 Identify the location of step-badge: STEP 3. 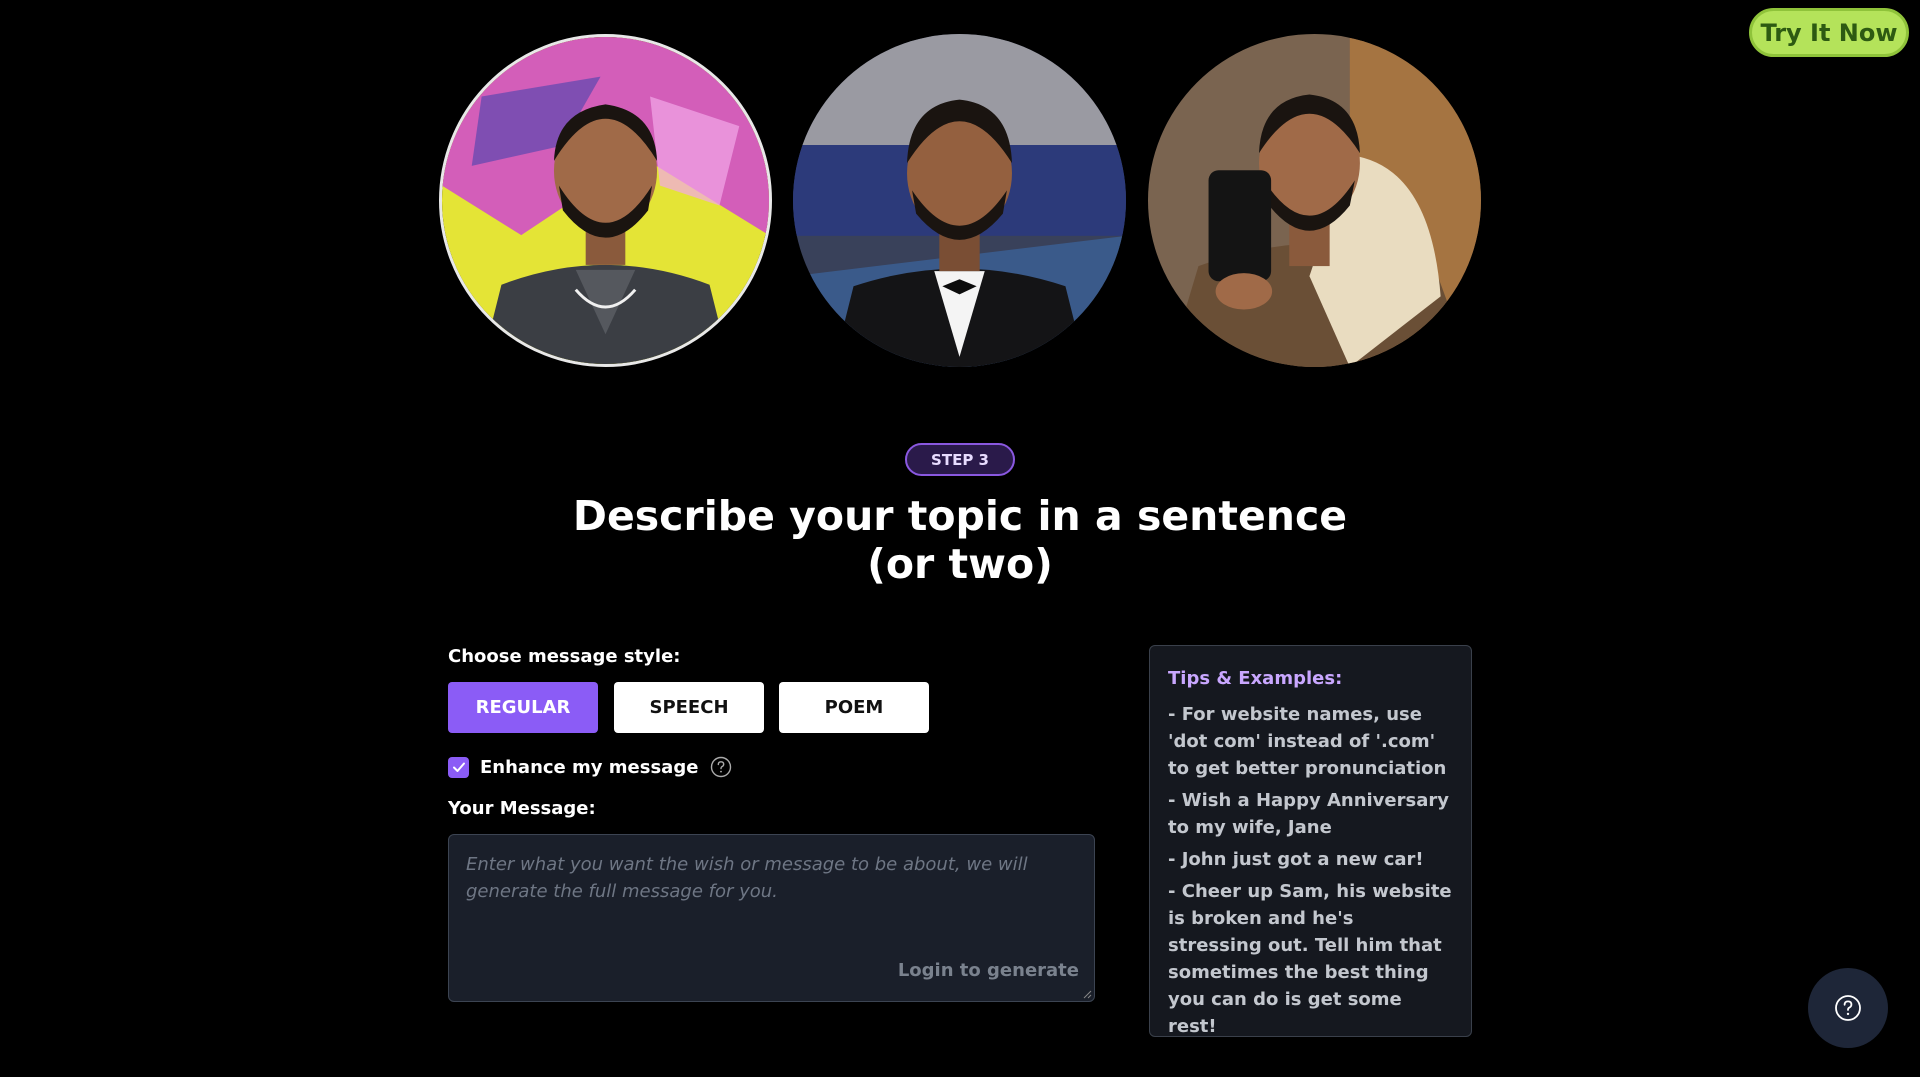
(960, 459).